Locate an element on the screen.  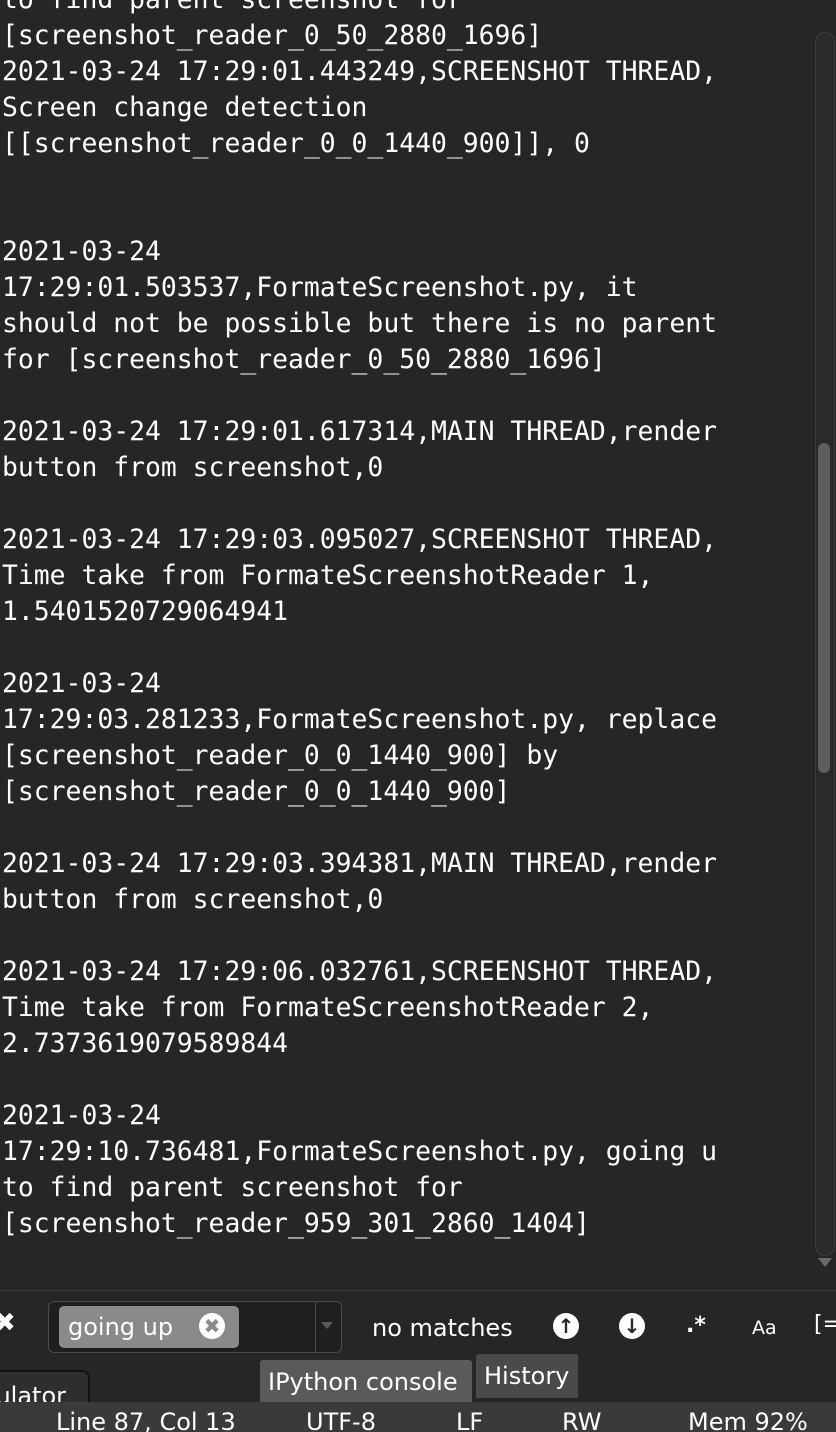
file-encoding: UTF-8 is located at coordinates (341, 1420).